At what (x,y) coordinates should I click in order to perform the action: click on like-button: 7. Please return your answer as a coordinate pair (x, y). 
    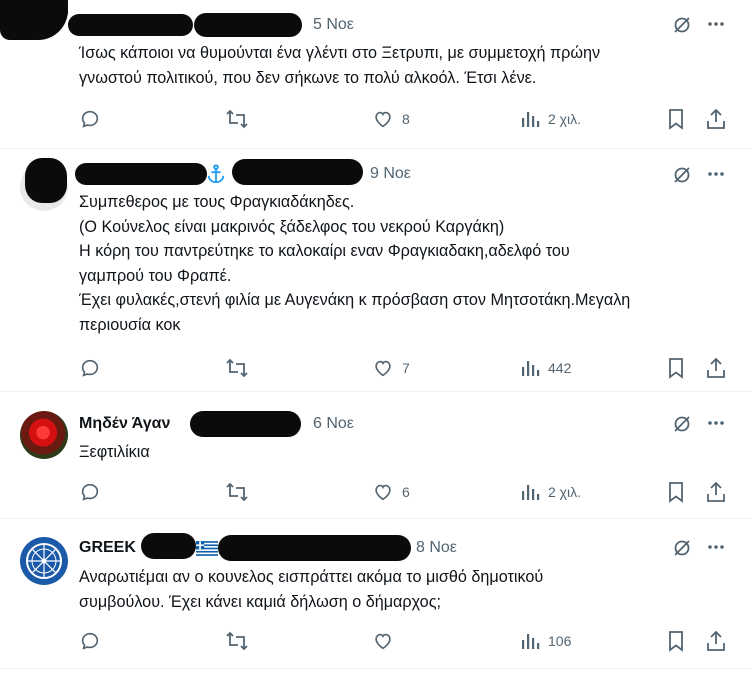
    Looking at the image, I should click on (391, 368).